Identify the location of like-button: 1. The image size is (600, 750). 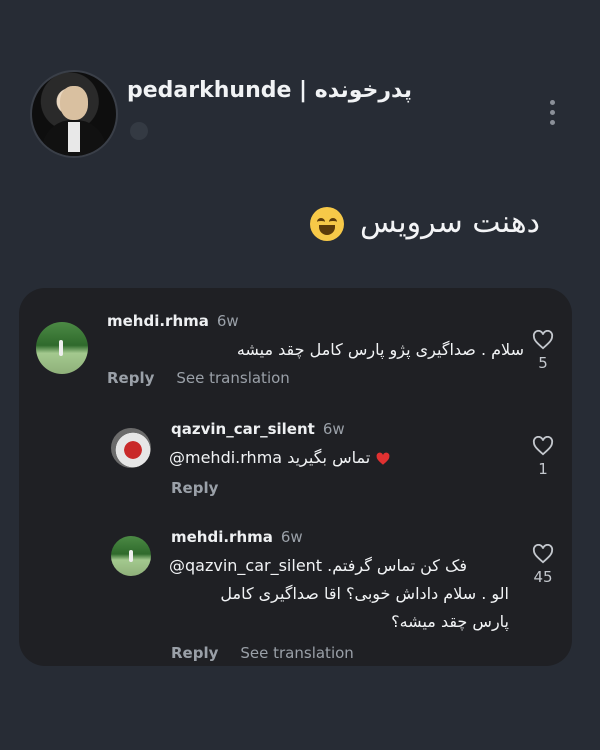
(543, 457).